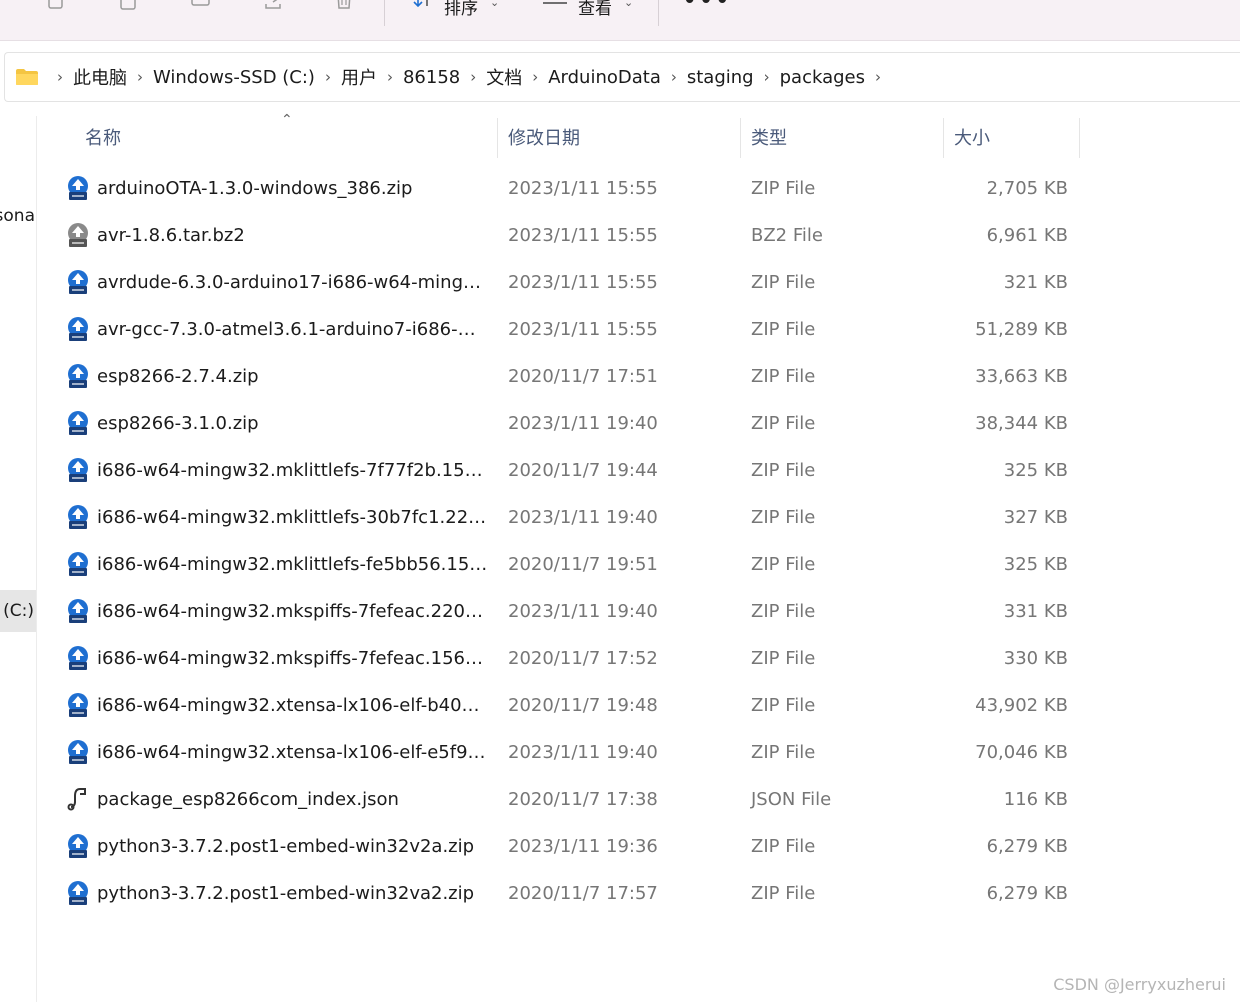 This screenshot has height=1002, width=1240. I want to click on file-name: avr-1.8.6.tar.bz2, so click(171, 235).